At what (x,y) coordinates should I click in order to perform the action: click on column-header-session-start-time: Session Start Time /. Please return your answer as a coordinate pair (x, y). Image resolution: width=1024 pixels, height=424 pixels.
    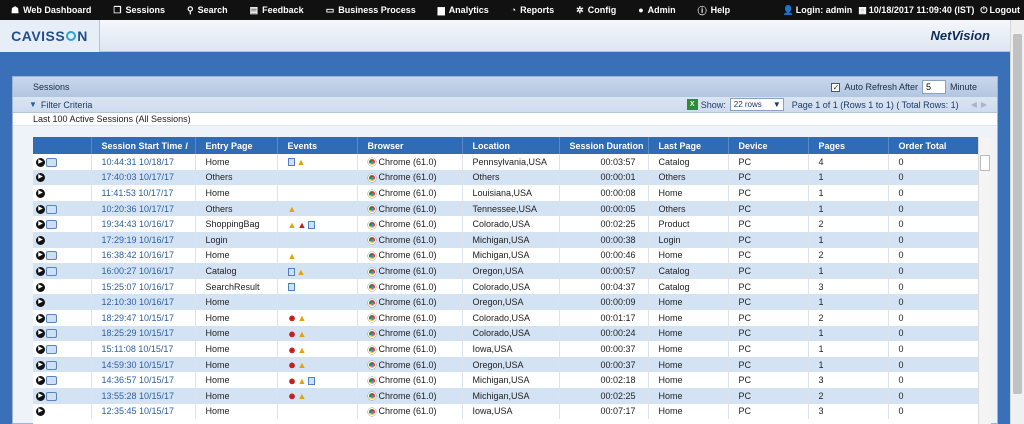
    Looking at the image, I should click on (143, 145).